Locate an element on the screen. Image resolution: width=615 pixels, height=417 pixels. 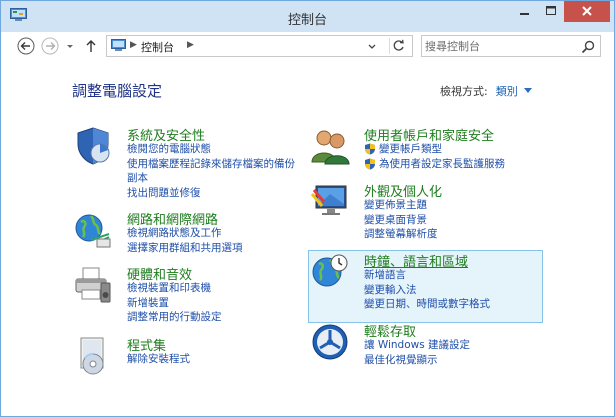
navigation-bar: ▶ 控制台 ▶ is located at coordinates (307, 46).